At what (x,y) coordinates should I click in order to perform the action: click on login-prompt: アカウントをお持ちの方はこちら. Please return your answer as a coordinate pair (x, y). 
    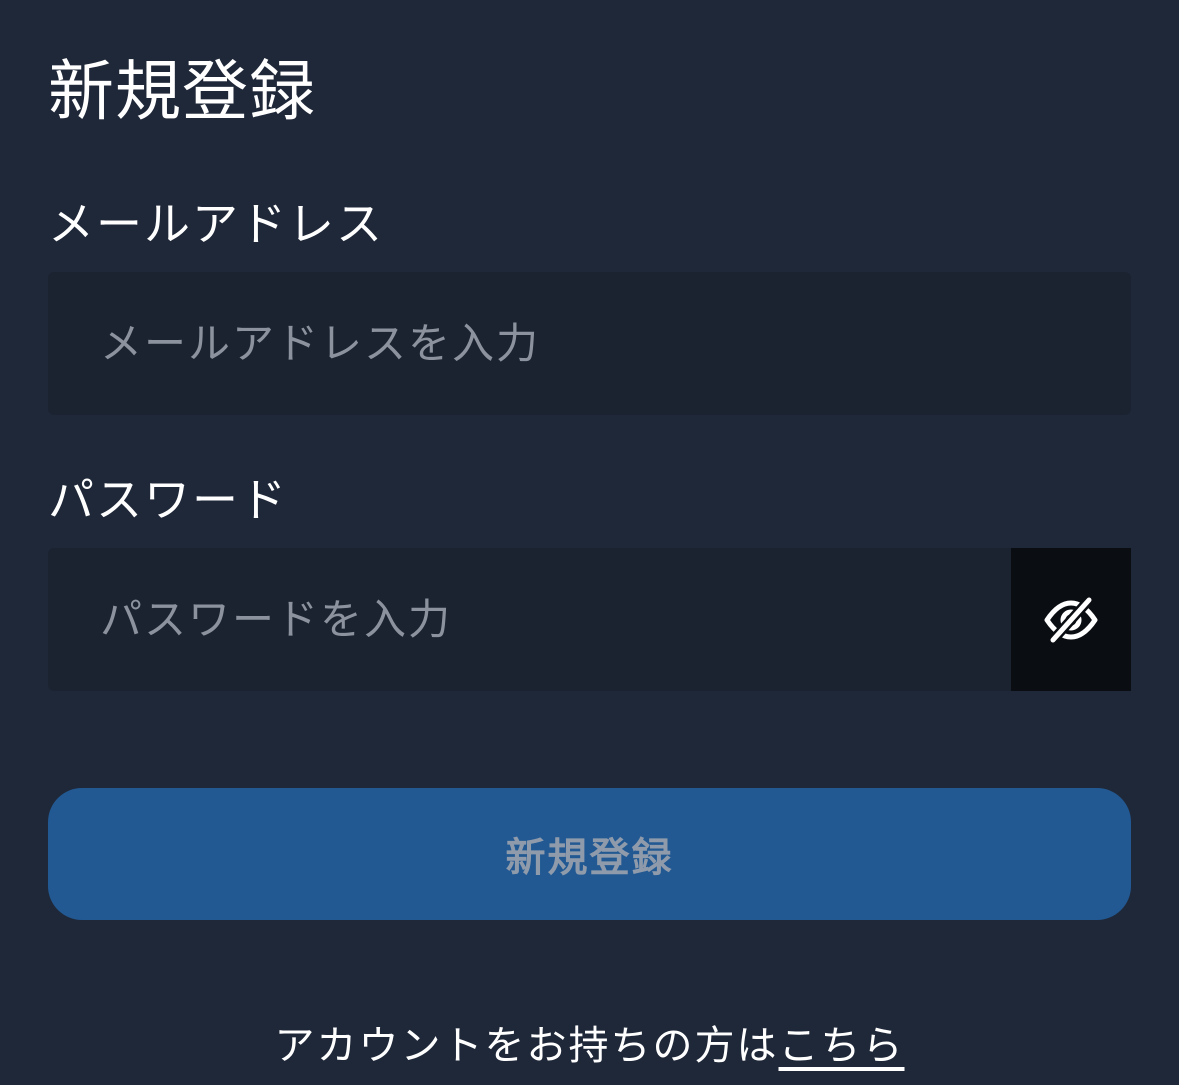
    Looking at the image, I should click on (589, 1046).